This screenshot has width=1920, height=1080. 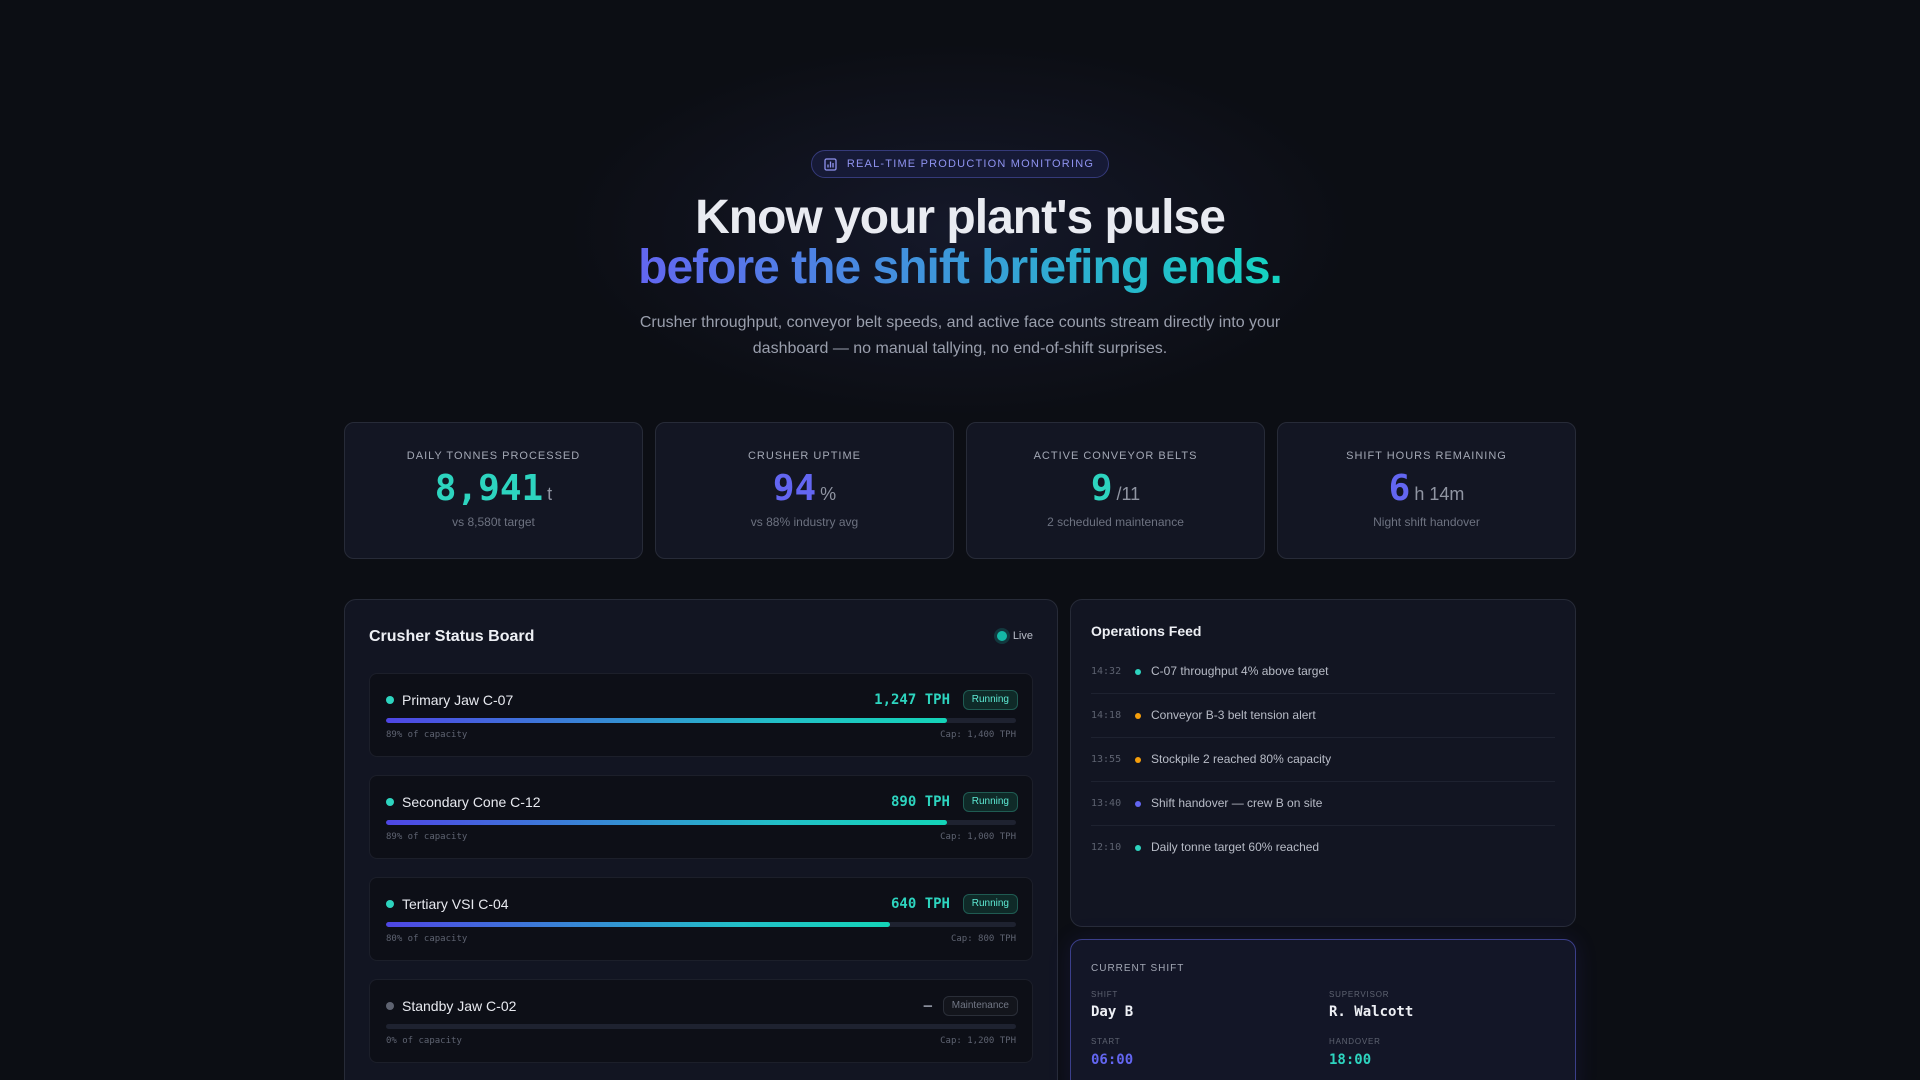 I want to click on stat-note: Night shift handover, so click(x=1426, y=522).